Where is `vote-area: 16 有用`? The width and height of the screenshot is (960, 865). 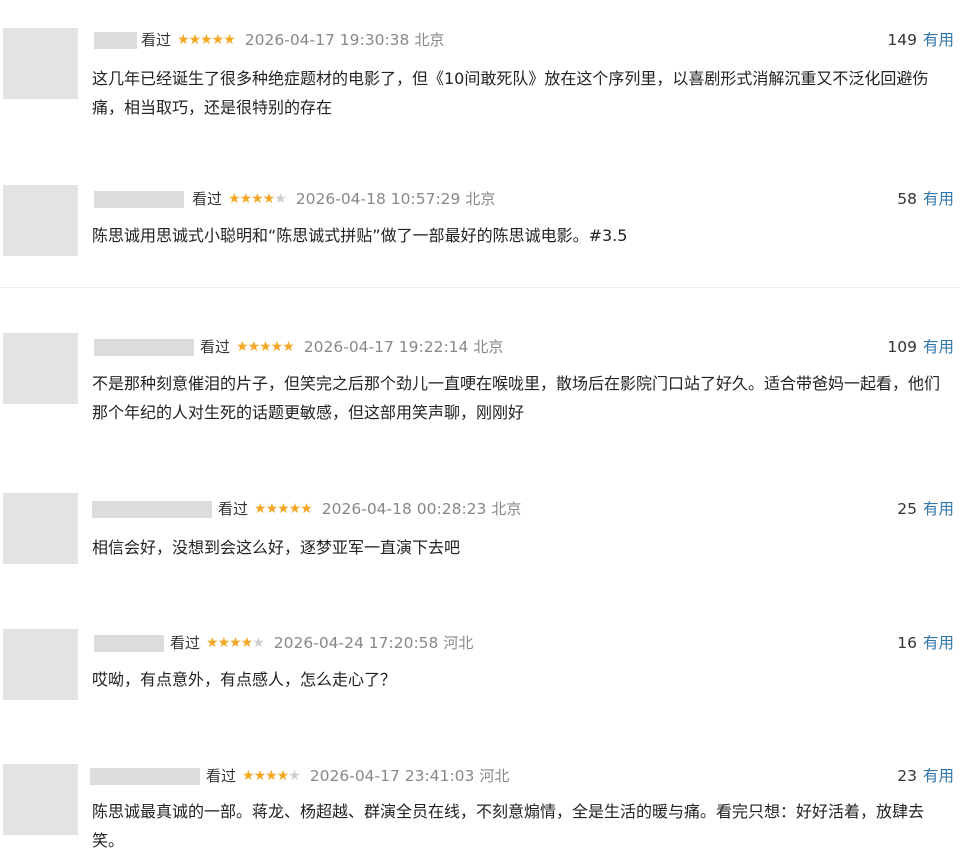 vote-area: 16 有用 is located at coordinates (925, 643).